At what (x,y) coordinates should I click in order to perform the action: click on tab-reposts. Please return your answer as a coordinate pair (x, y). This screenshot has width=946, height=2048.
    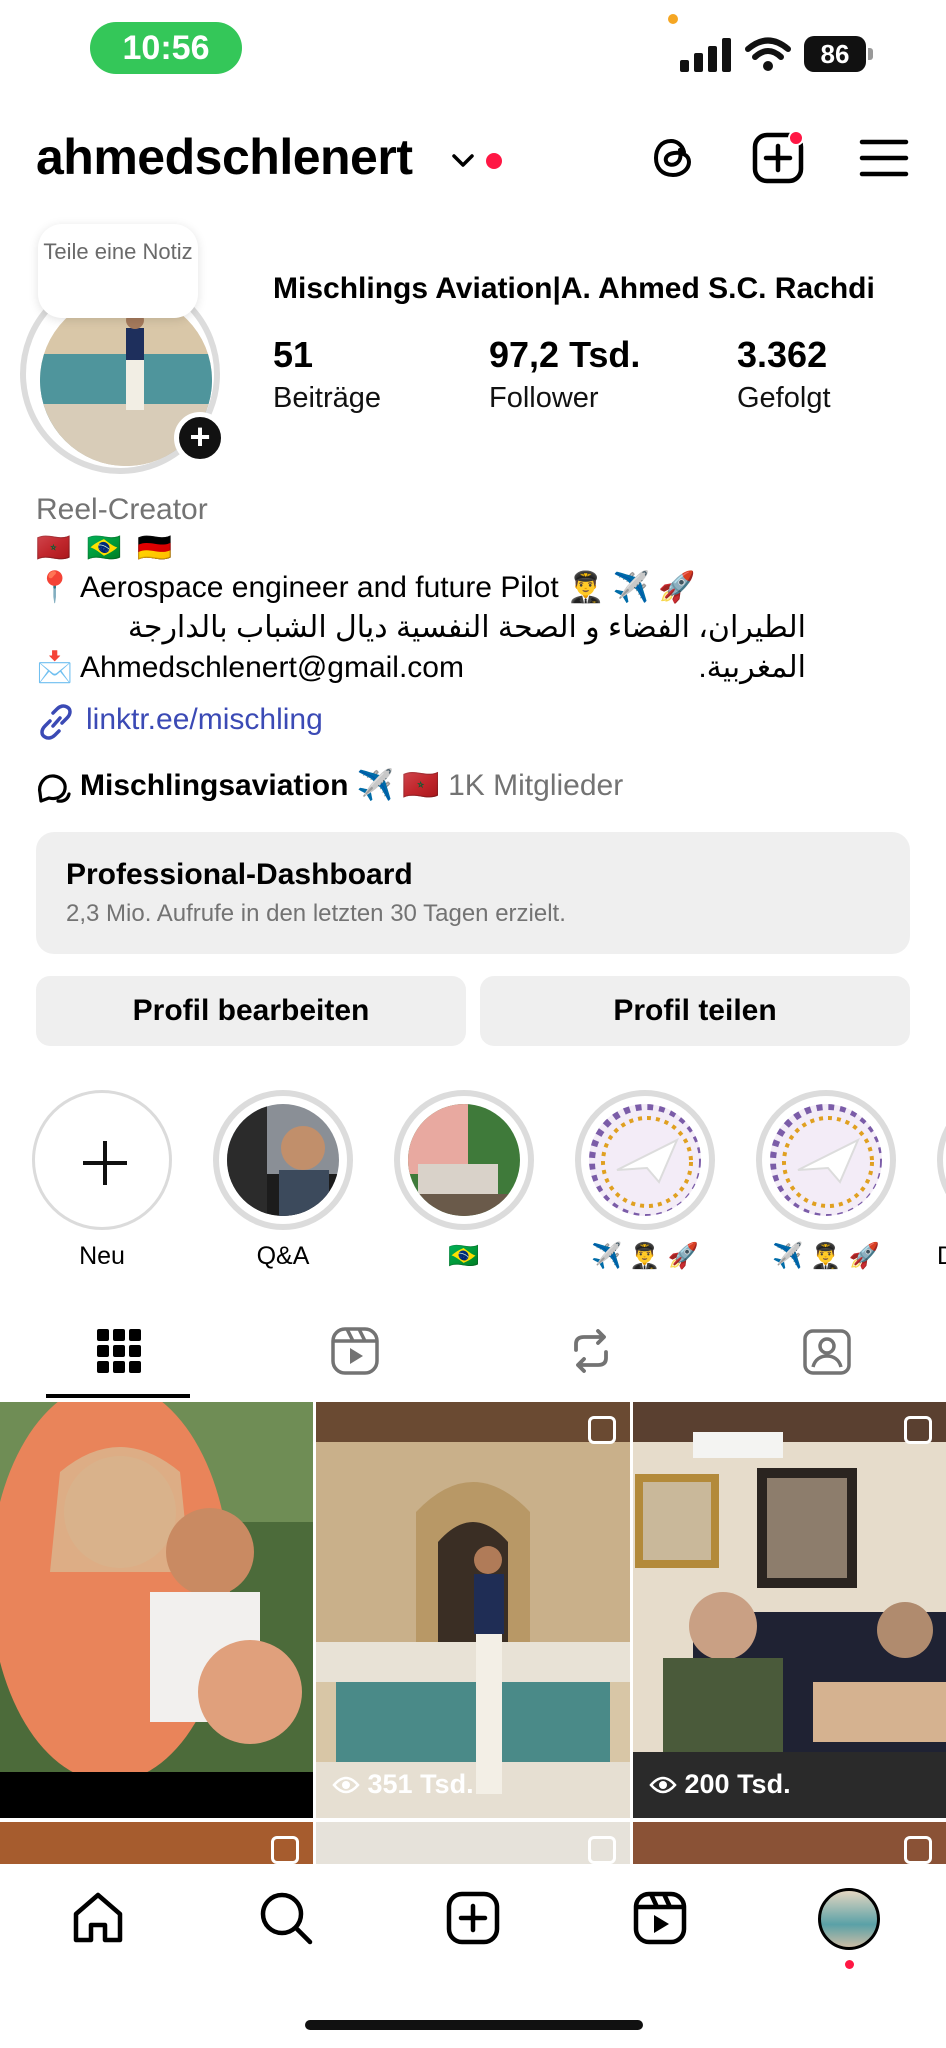
    Looking at the image, I should click on (590, 1356).